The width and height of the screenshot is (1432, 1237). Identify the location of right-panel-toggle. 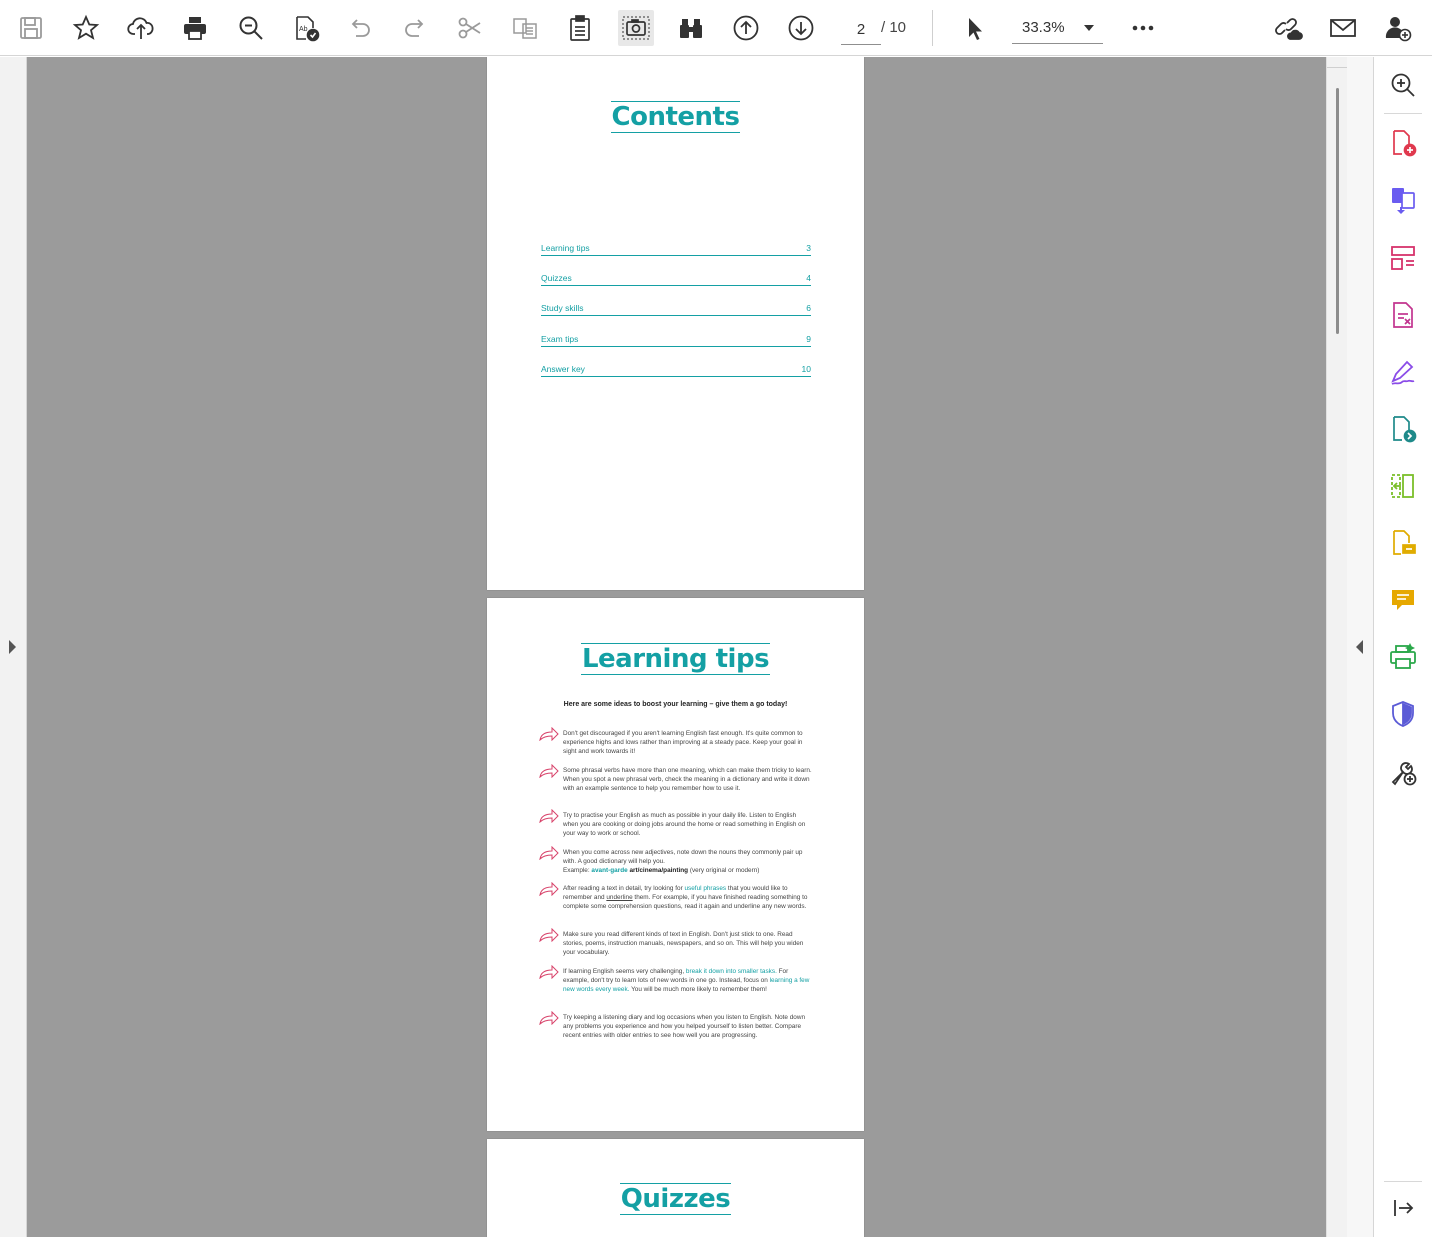
(1360, 647).